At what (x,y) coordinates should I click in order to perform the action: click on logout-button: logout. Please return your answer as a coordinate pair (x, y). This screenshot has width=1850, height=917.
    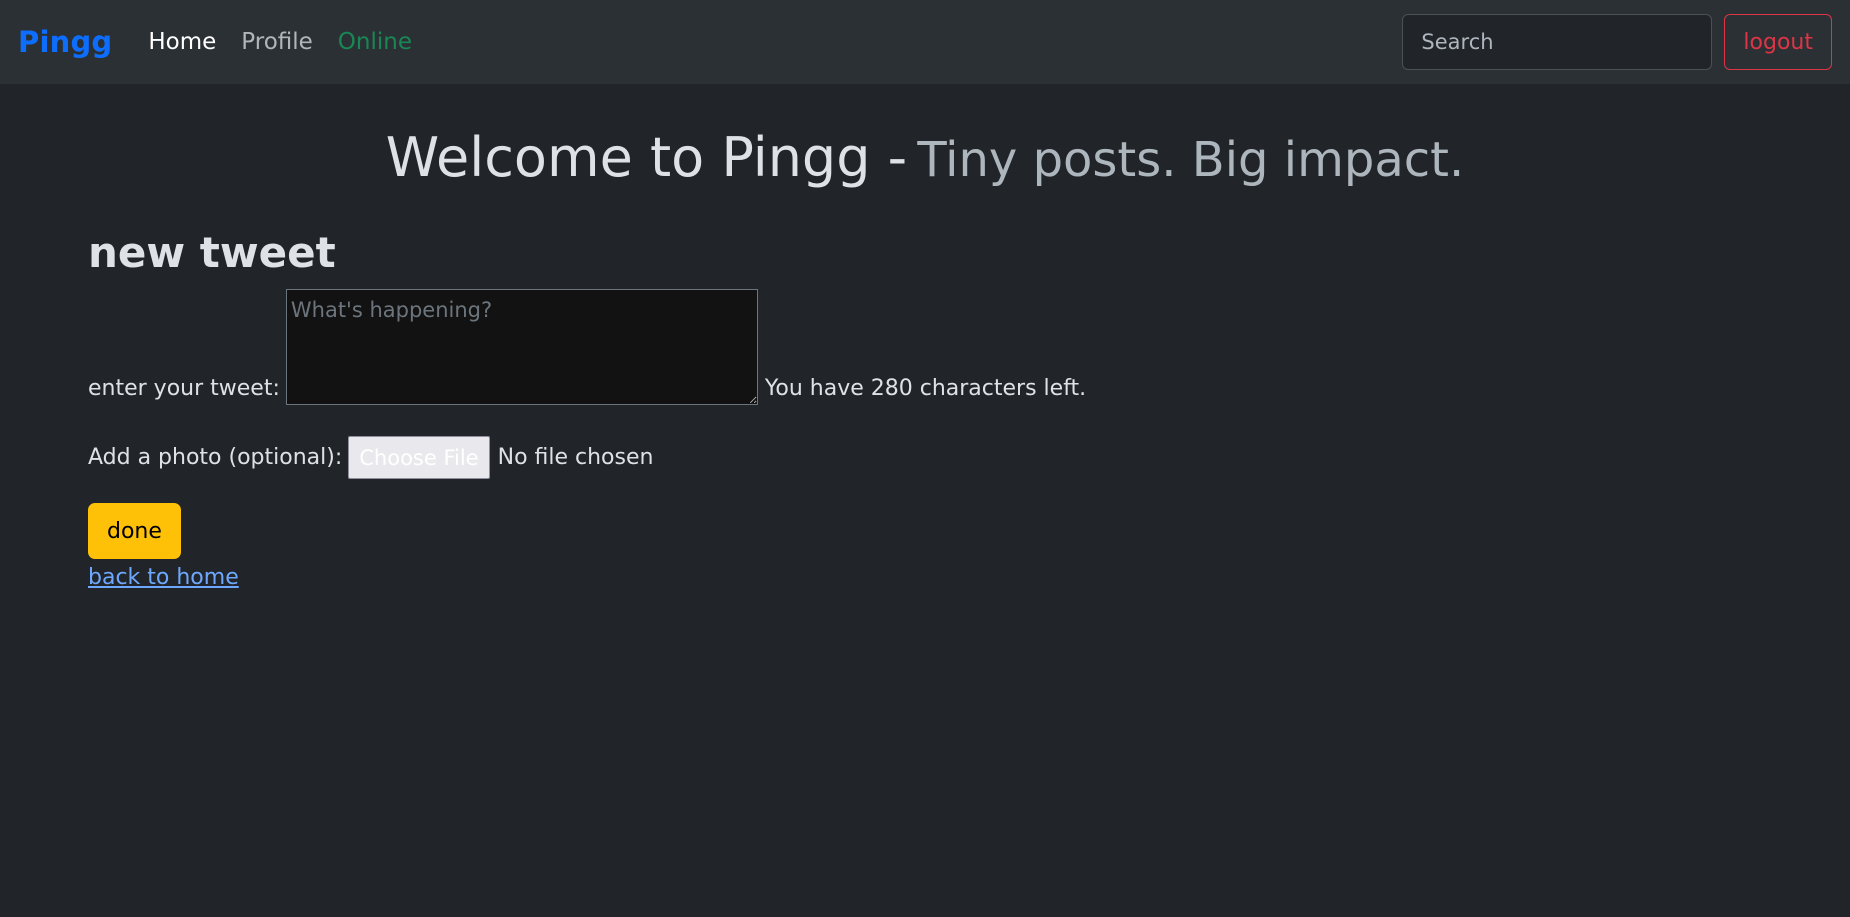
    Looking at the image, I should click on (1778, 42).